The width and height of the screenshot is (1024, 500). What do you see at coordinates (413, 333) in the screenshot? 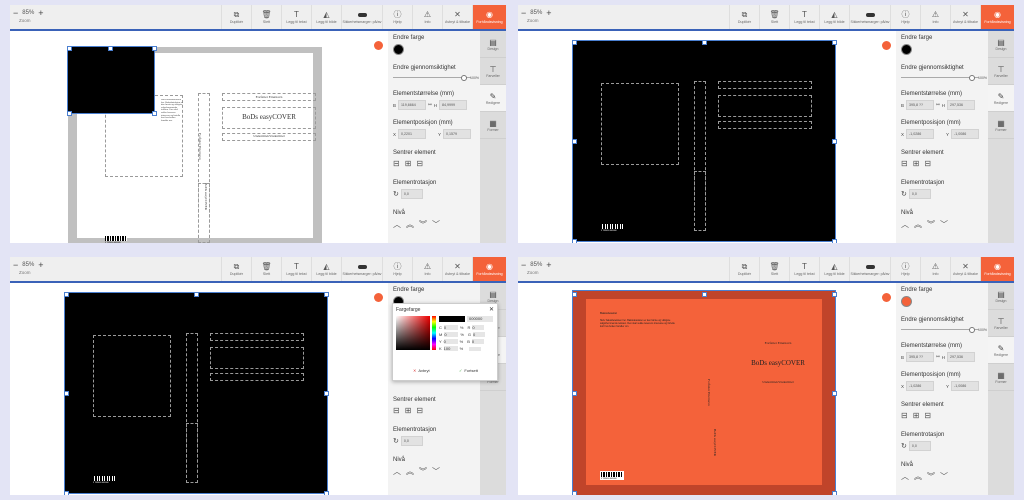
I see `color-gradient-field` at bounding box center [413, 333].